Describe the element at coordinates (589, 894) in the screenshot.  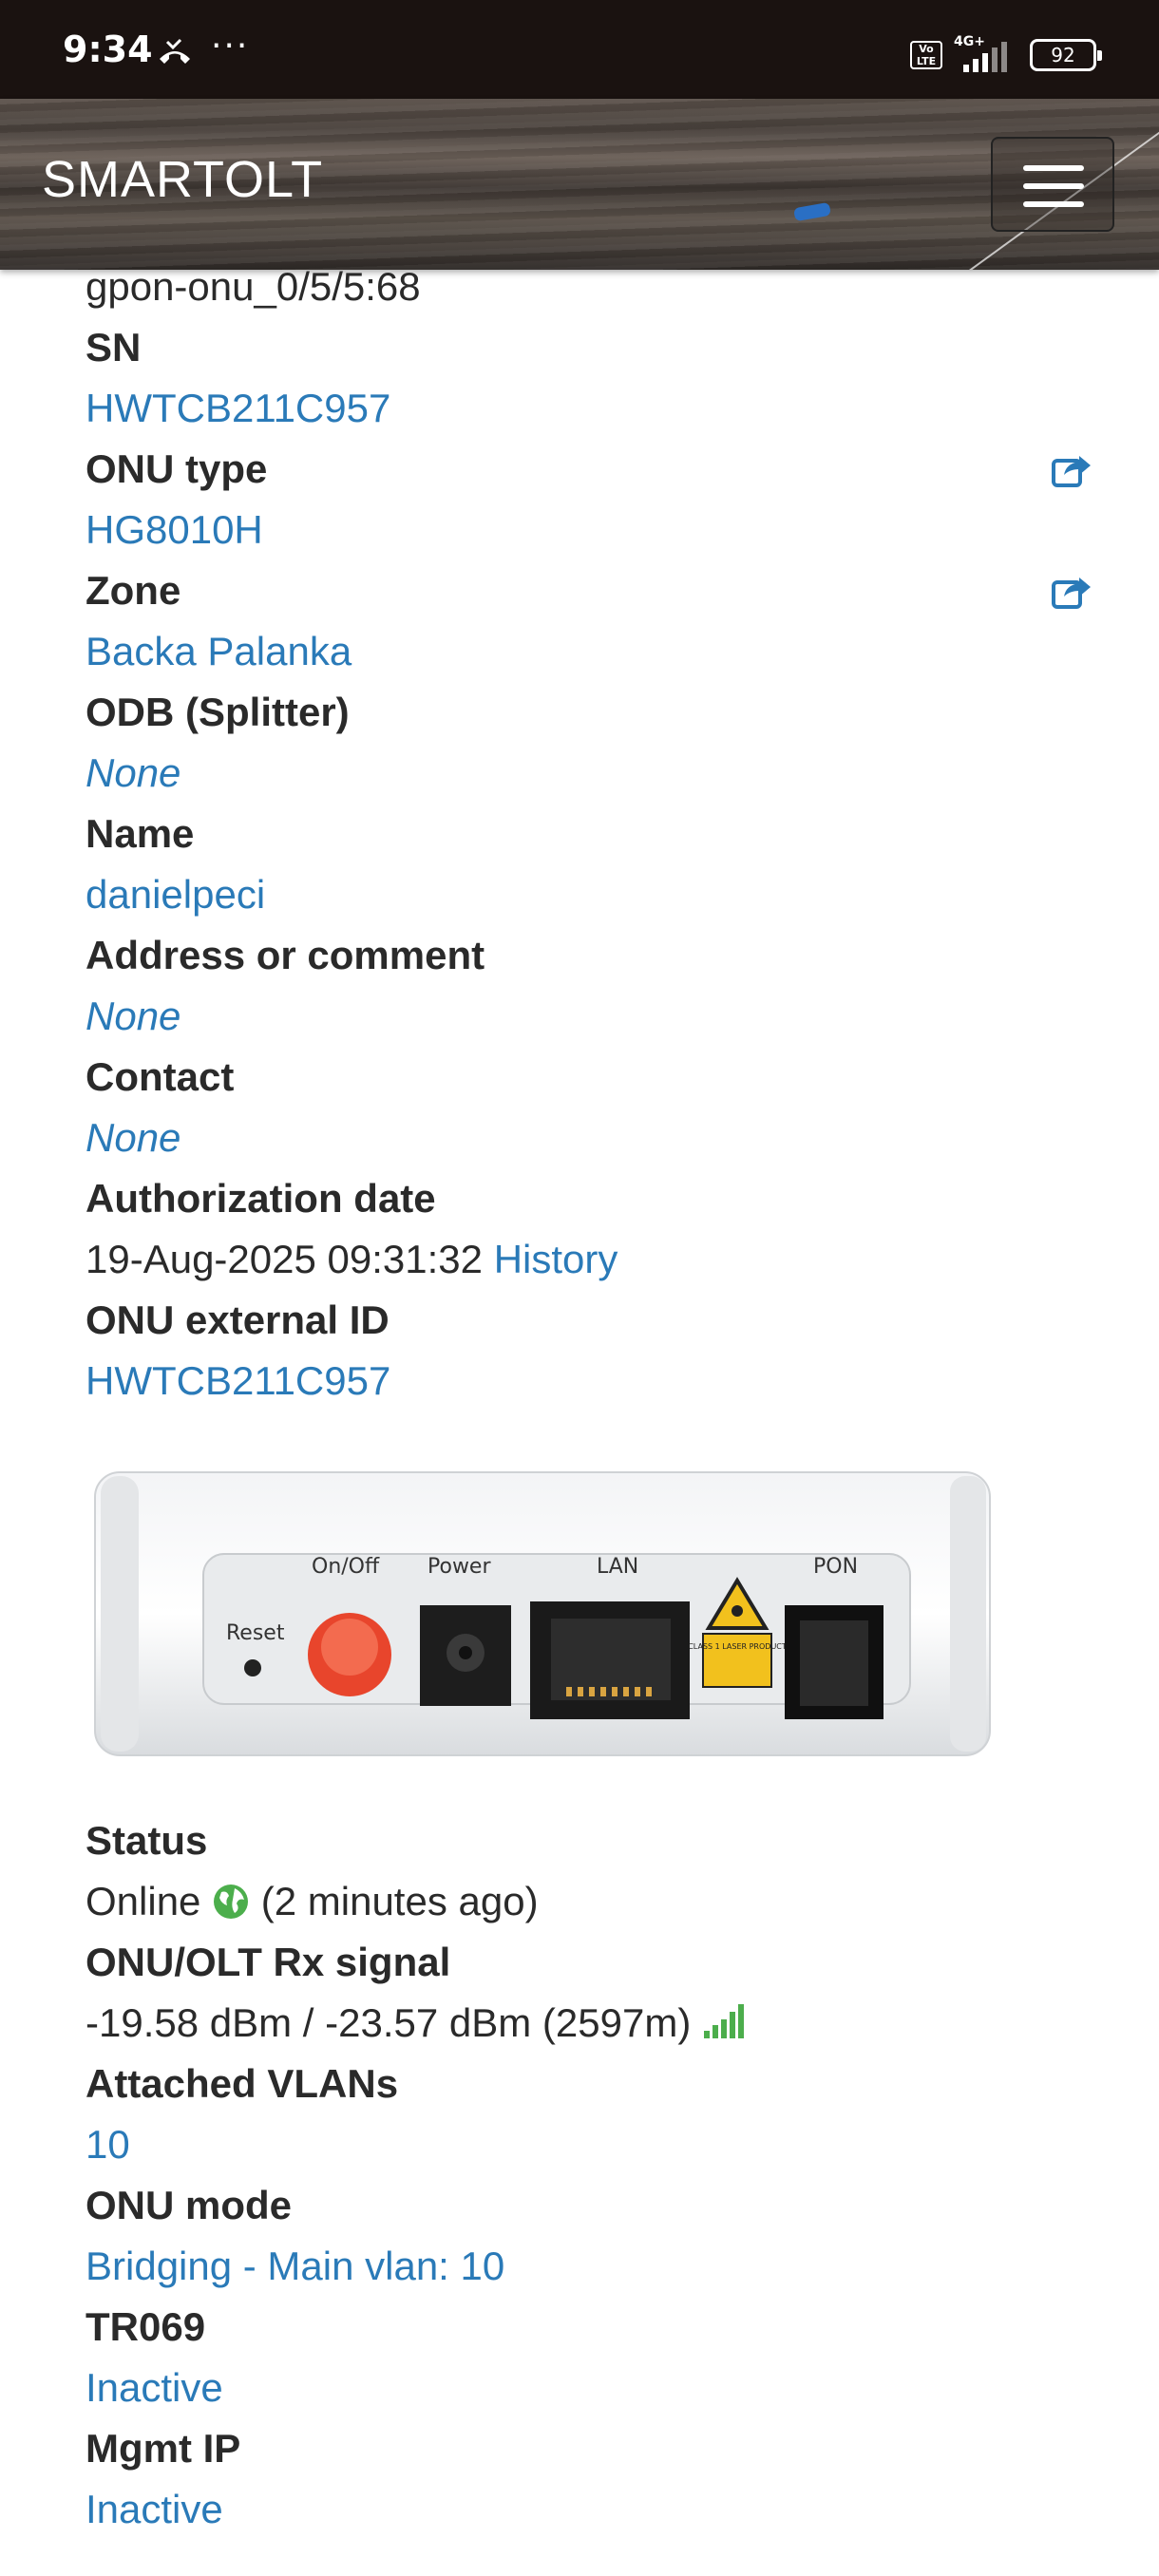
I see `name-value: danielpeci` at that location.